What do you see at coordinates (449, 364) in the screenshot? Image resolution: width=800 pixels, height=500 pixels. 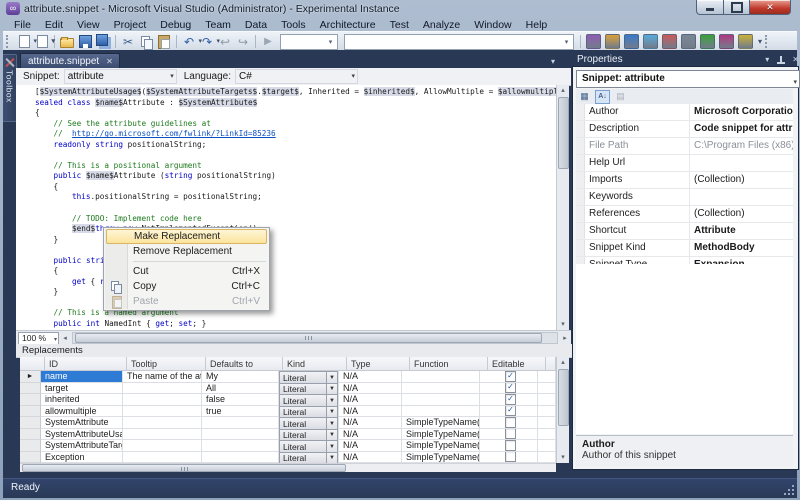 I see `grid-header-function: Function` at bounding box center [449, 364].